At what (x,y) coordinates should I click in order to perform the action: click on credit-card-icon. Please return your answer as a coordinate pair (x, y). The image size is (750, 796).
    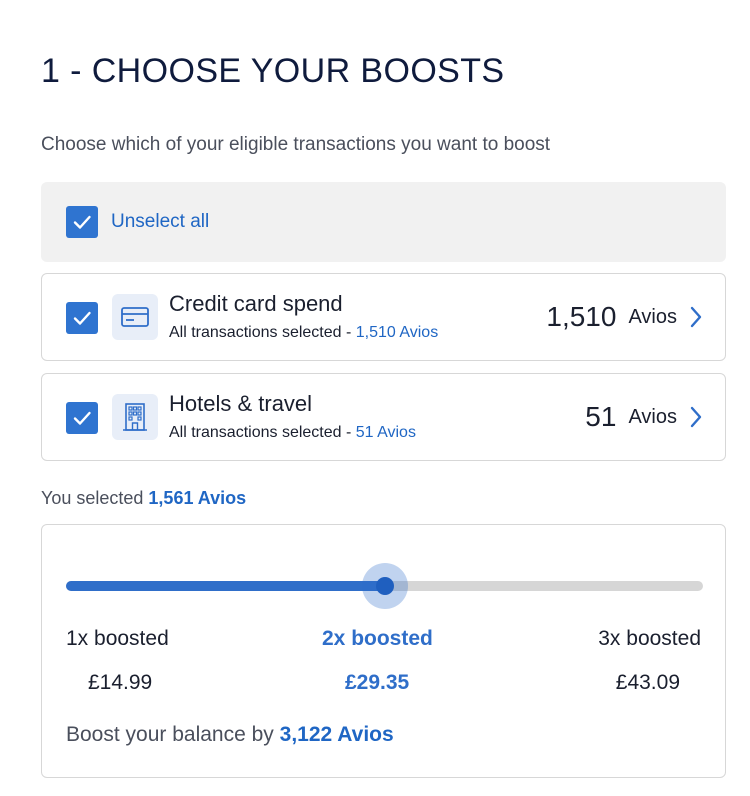
    Looking at the image, I should click on (135, 317).